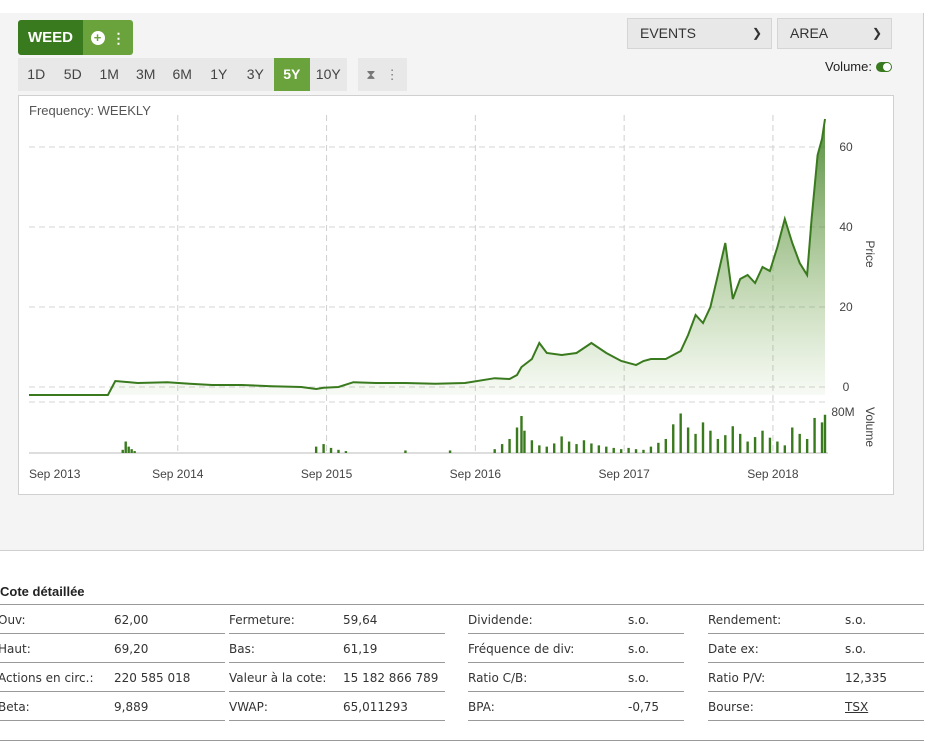 This screenshot has height=742, width=949. What do you see at coordinates (500, 620) in the screenshot?
I see `quote-label: Dividende:` at bounding box center [500, 620].